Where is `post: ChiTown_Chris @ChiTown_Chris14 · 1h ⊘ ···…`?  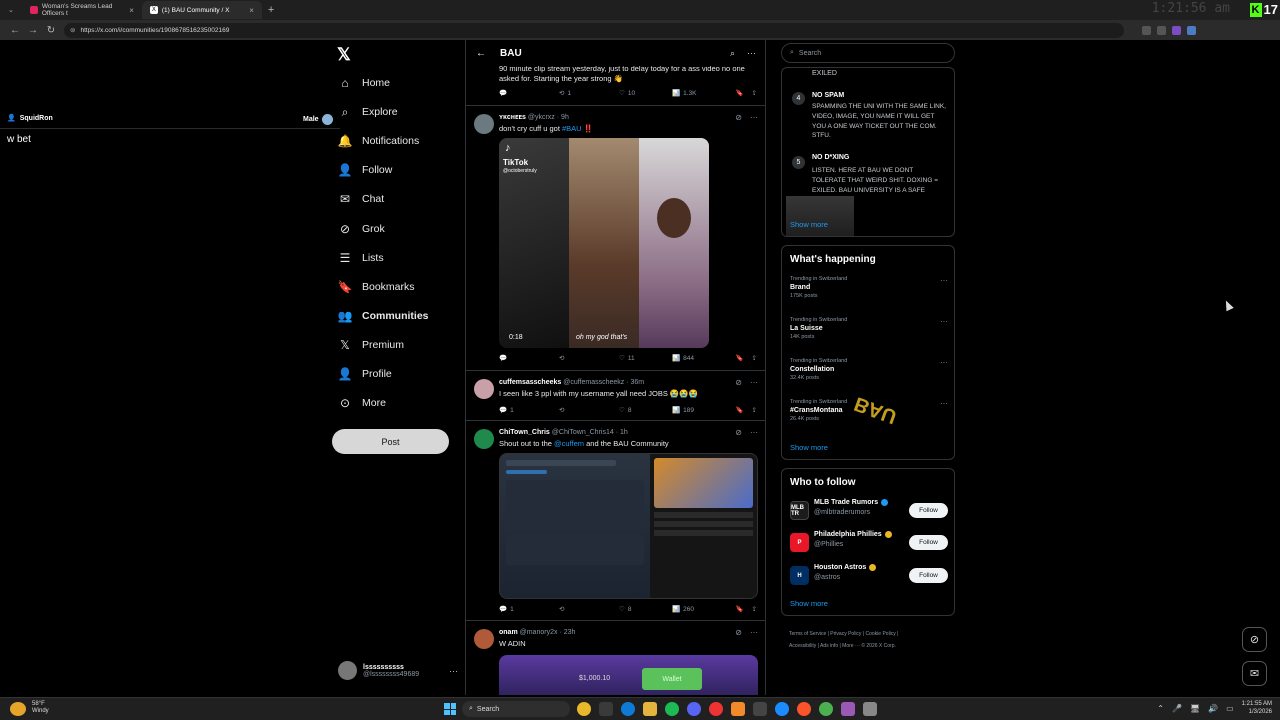
post: ChiTown_Chris @ChiTown_Chris14 · 1h ⊘ ···… is located at coordinates (615, 521).